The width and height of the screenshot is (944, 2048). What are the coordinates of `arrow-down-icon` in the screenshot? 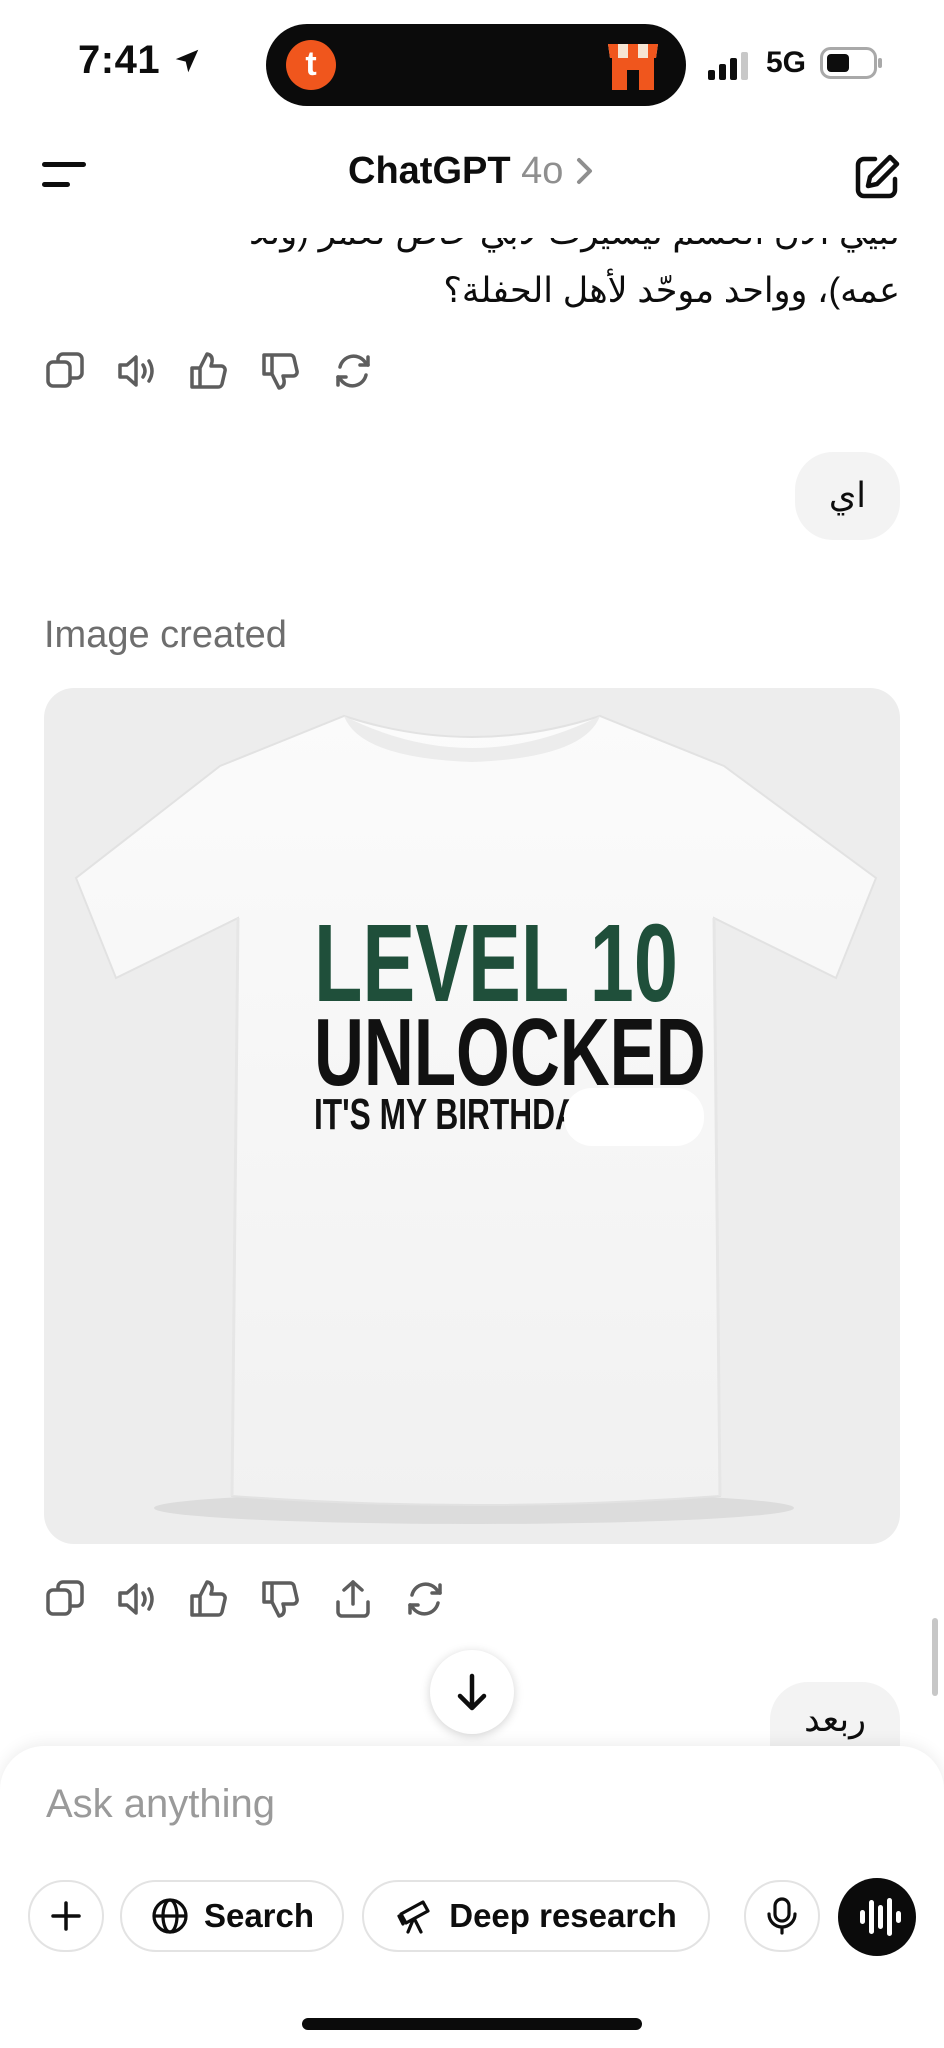 It's located at (472, 1692).